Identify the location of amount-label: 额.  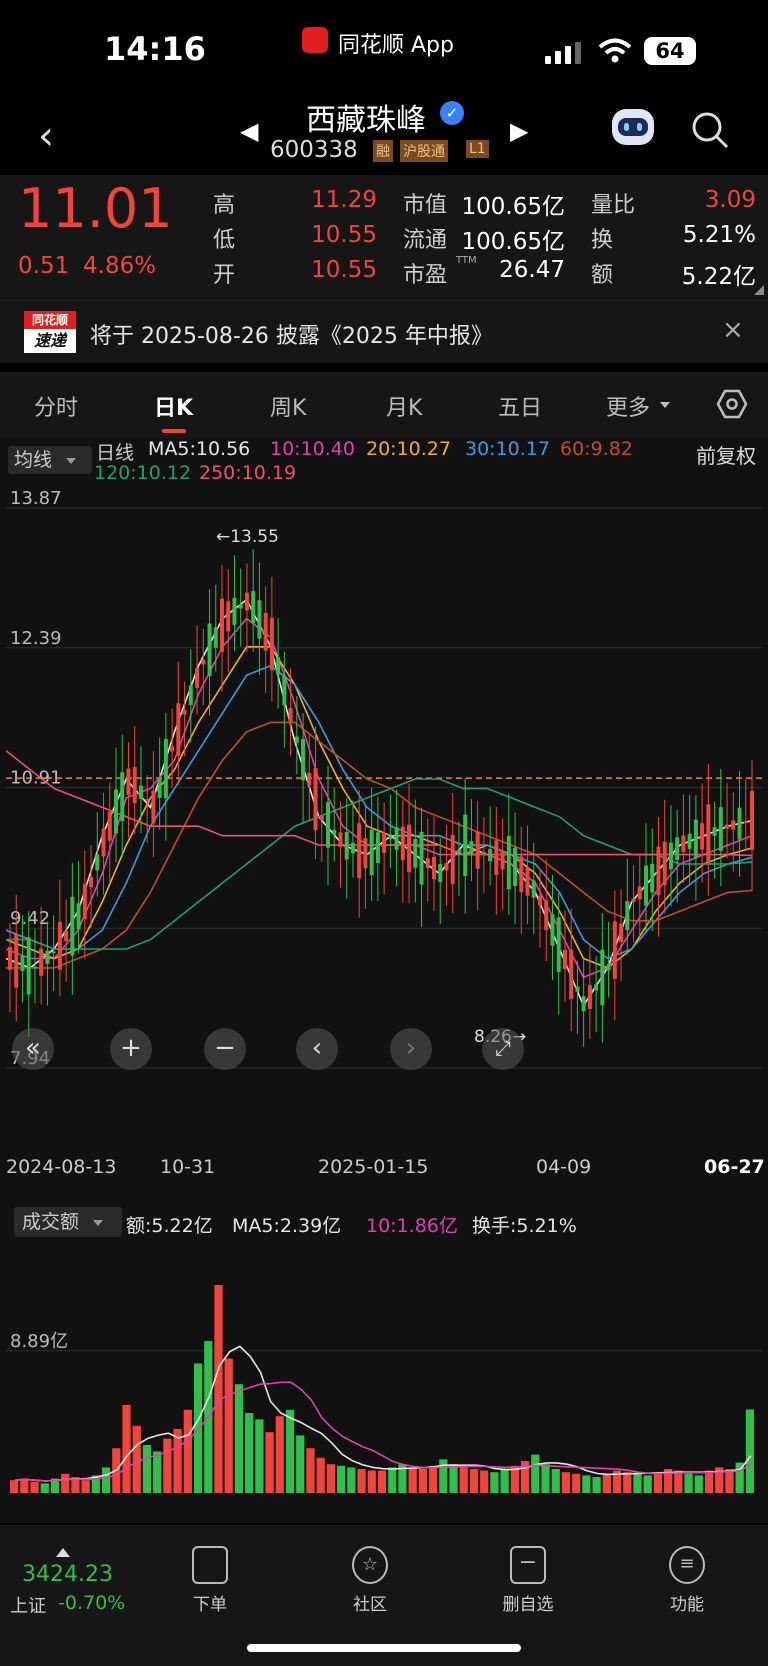
(602, 275).